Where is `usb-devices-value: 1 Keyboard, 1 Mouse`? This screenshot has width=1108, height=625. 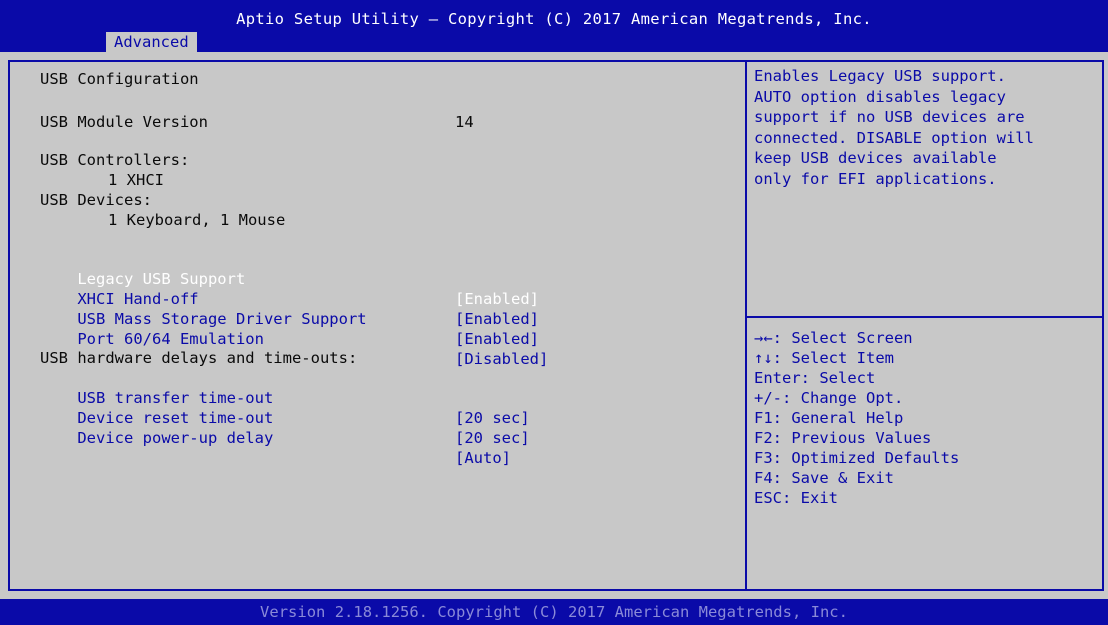 usb-devices-value: 1 Keyboard, 1 Mouse is located at coordinates (197, 220).